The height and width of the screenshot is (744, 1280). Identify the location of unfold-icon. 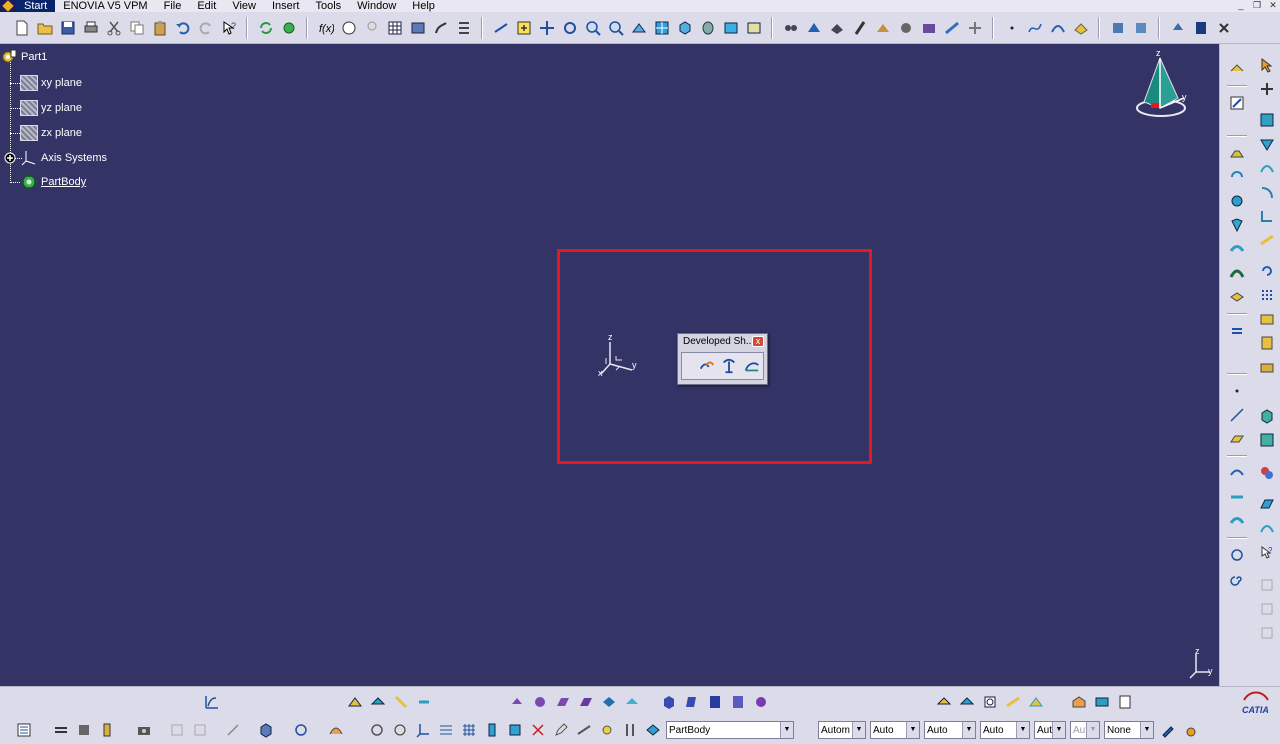
(729, 366).